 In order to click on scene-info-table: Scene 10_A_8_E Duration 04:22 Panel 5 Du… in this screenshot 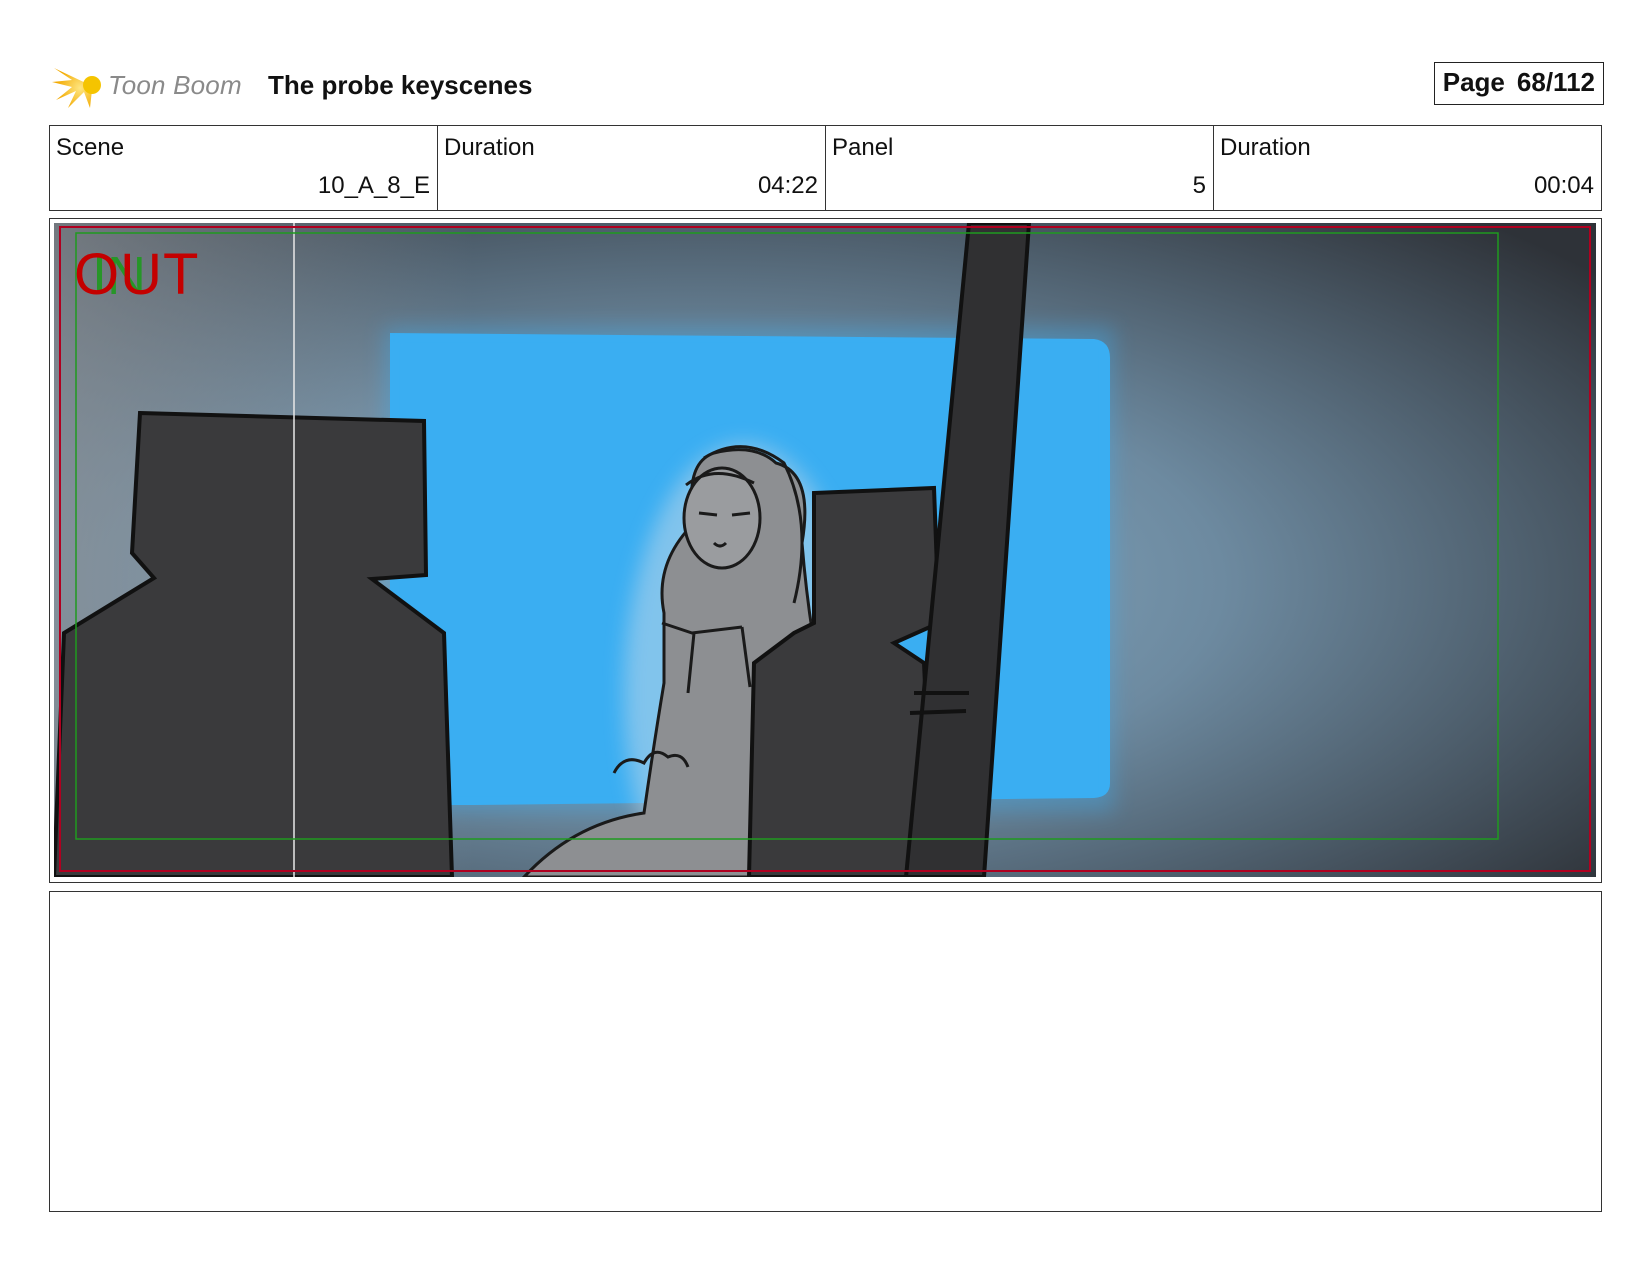, I will do `click(825, 168)`.